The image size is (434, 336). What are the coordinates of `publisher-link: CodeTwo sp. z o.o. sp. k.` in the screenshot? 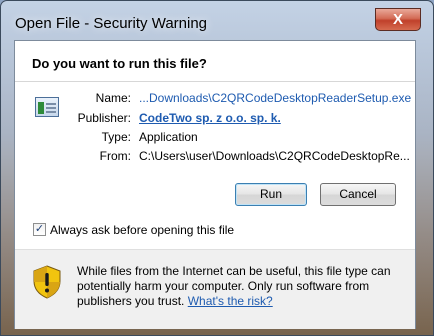 It's located at (210, 118).